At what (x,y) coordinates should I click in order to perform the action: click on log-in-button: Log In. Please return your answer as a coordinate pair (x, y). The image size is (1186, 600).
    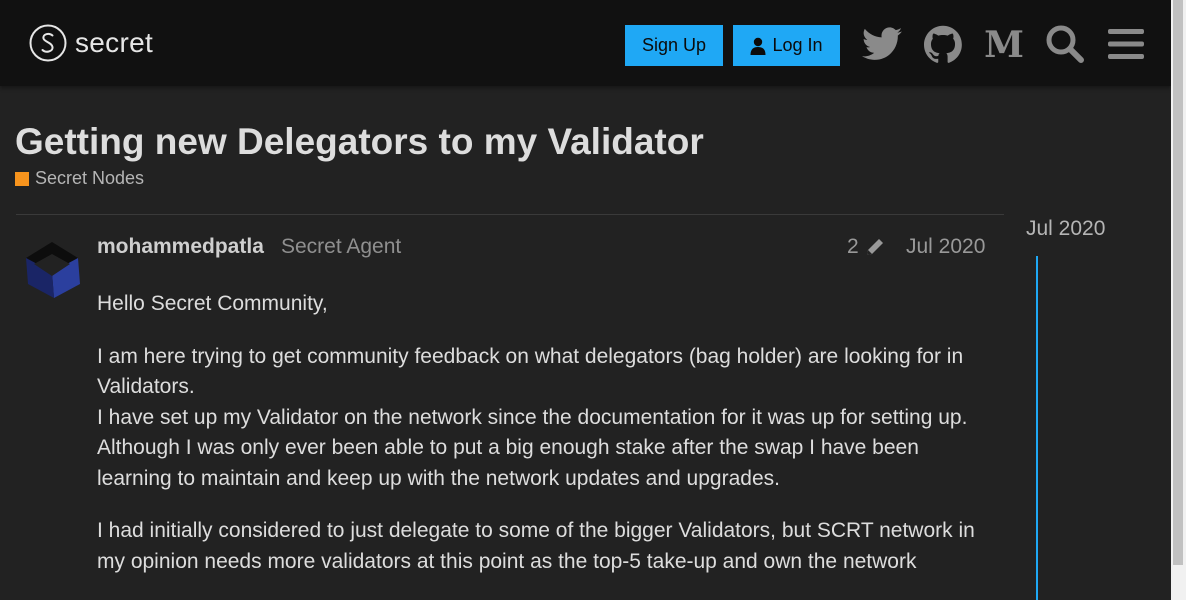
    Looking at the image, I should click on (786, 45).